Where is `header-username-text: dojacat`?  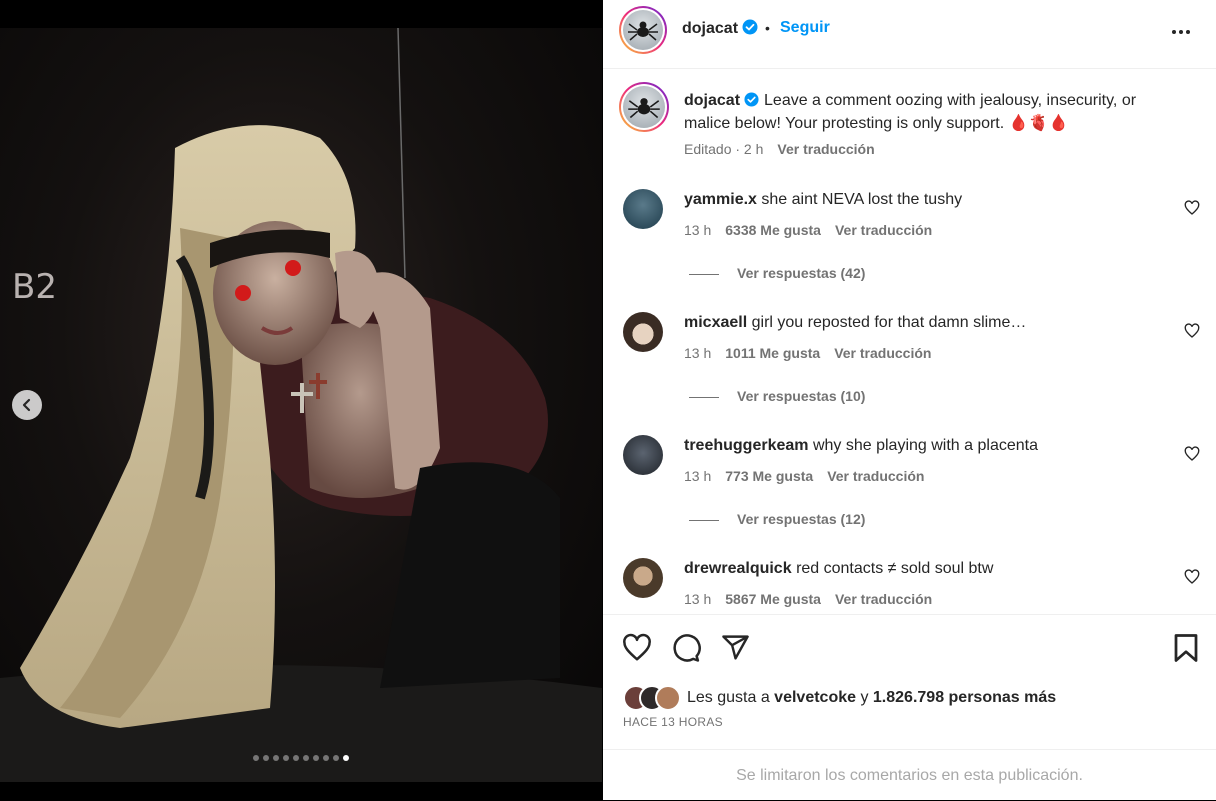 header-username-text: dojacat is located at coordinates (710, 28).